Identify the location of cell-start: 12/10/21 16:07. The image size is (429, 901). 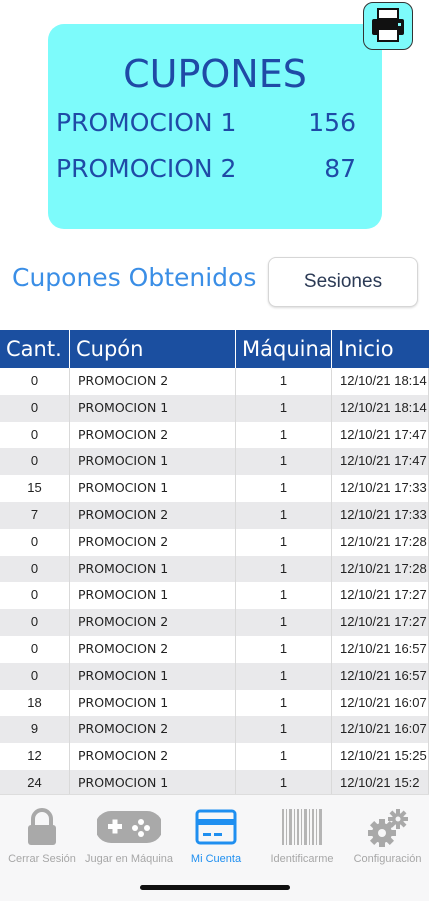
(380, 703).